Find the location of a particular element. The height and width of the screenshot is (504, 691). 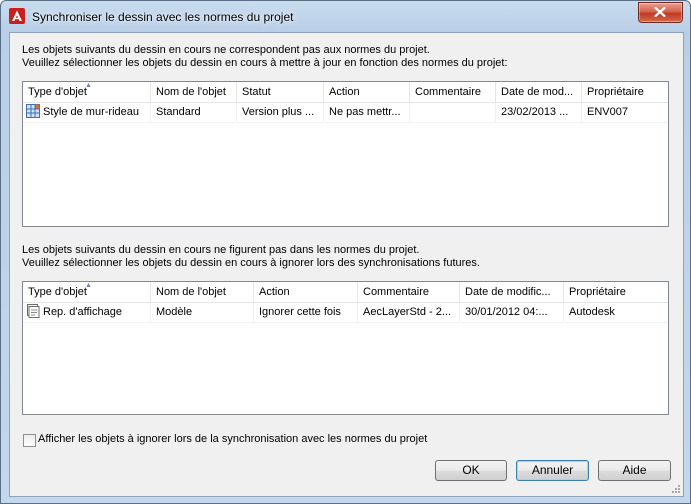

display-rep-icon is located at coordinates (33, 311).